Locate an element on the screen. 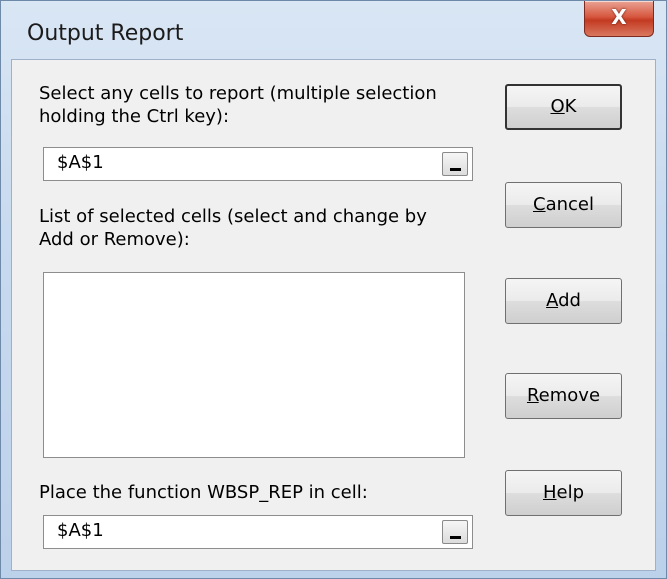  ok-button: OK is located at coordinates (563, 107).